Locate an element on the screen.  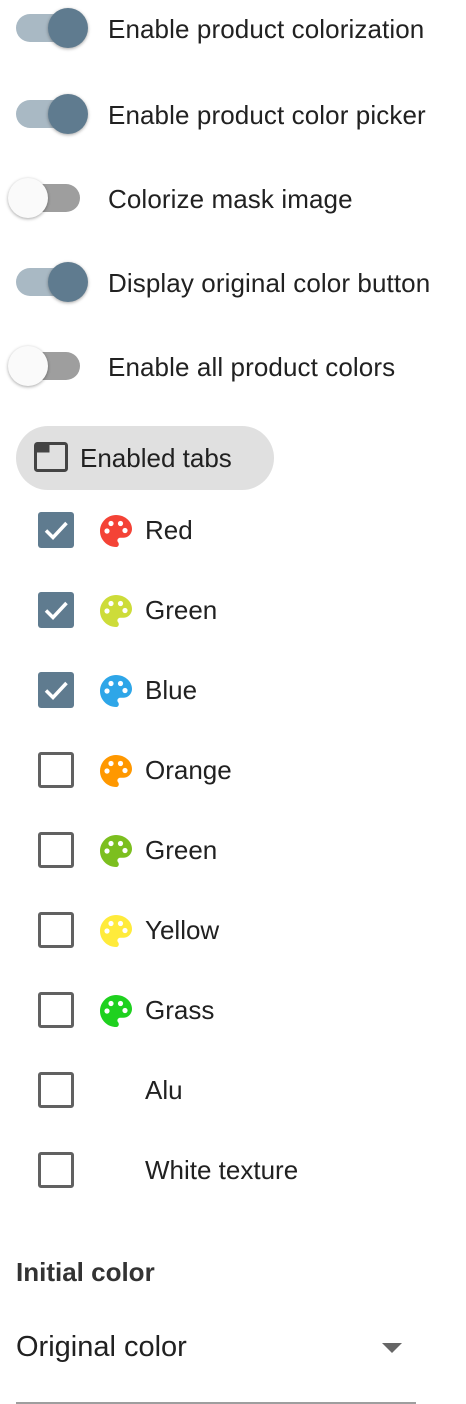
toggle-row-display-original-color-button: Display original color button is located at coordinates (233, 284).